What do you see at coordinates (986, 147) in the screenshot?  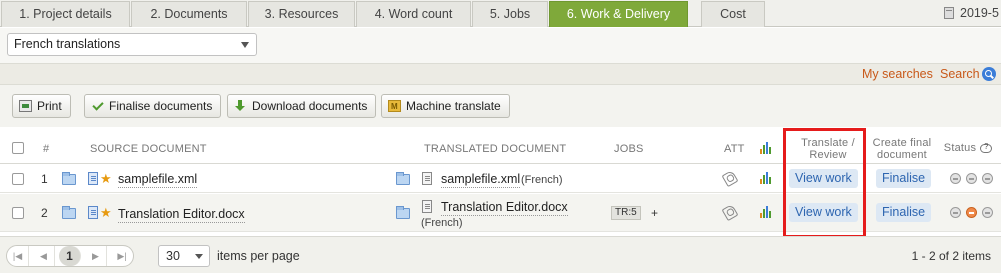 I see `help-bubble-icon` at bounding box center [986, 147].